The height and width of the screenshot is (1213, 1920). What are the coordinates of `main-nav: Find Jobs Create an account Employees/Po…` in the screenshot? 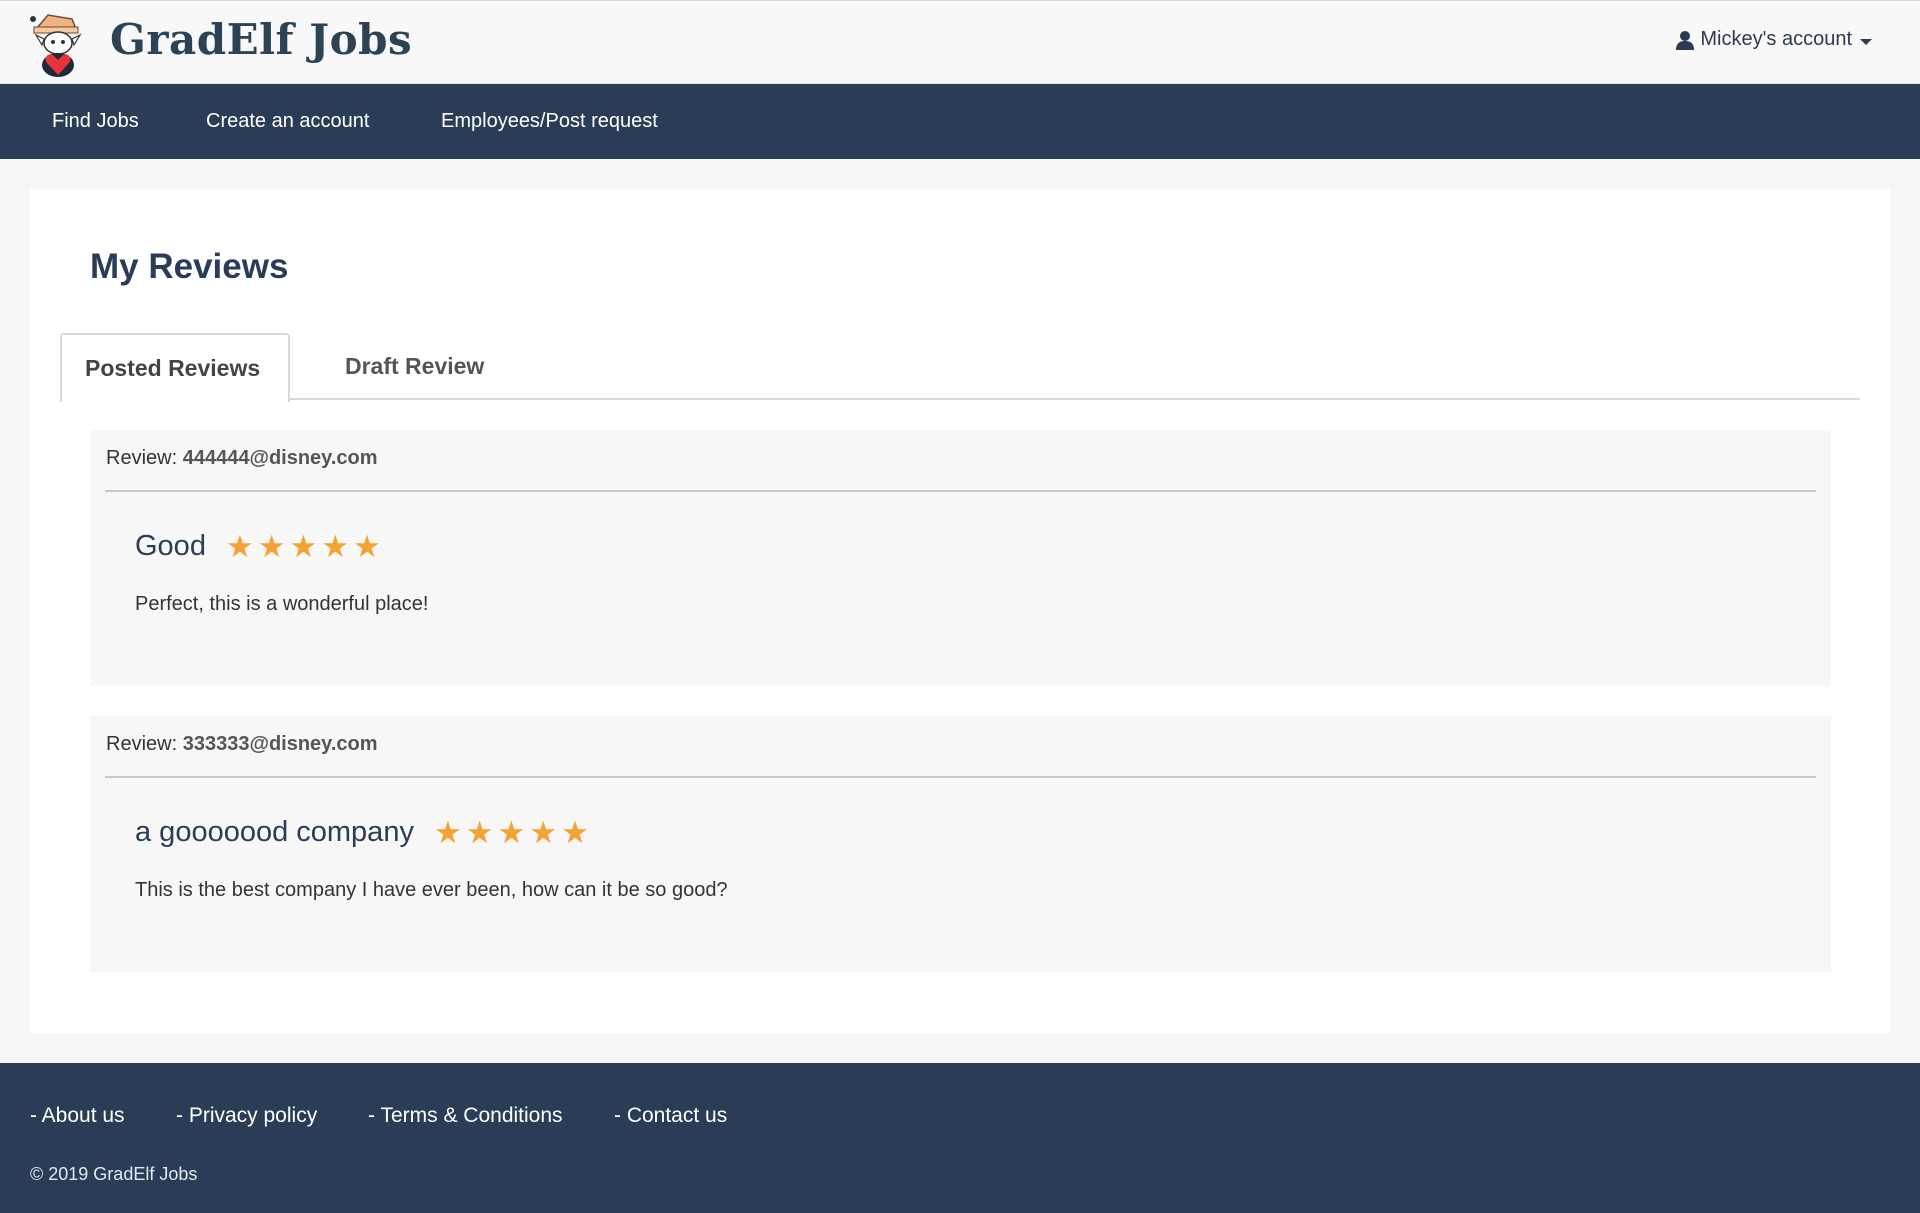 It's located at (960, 121).